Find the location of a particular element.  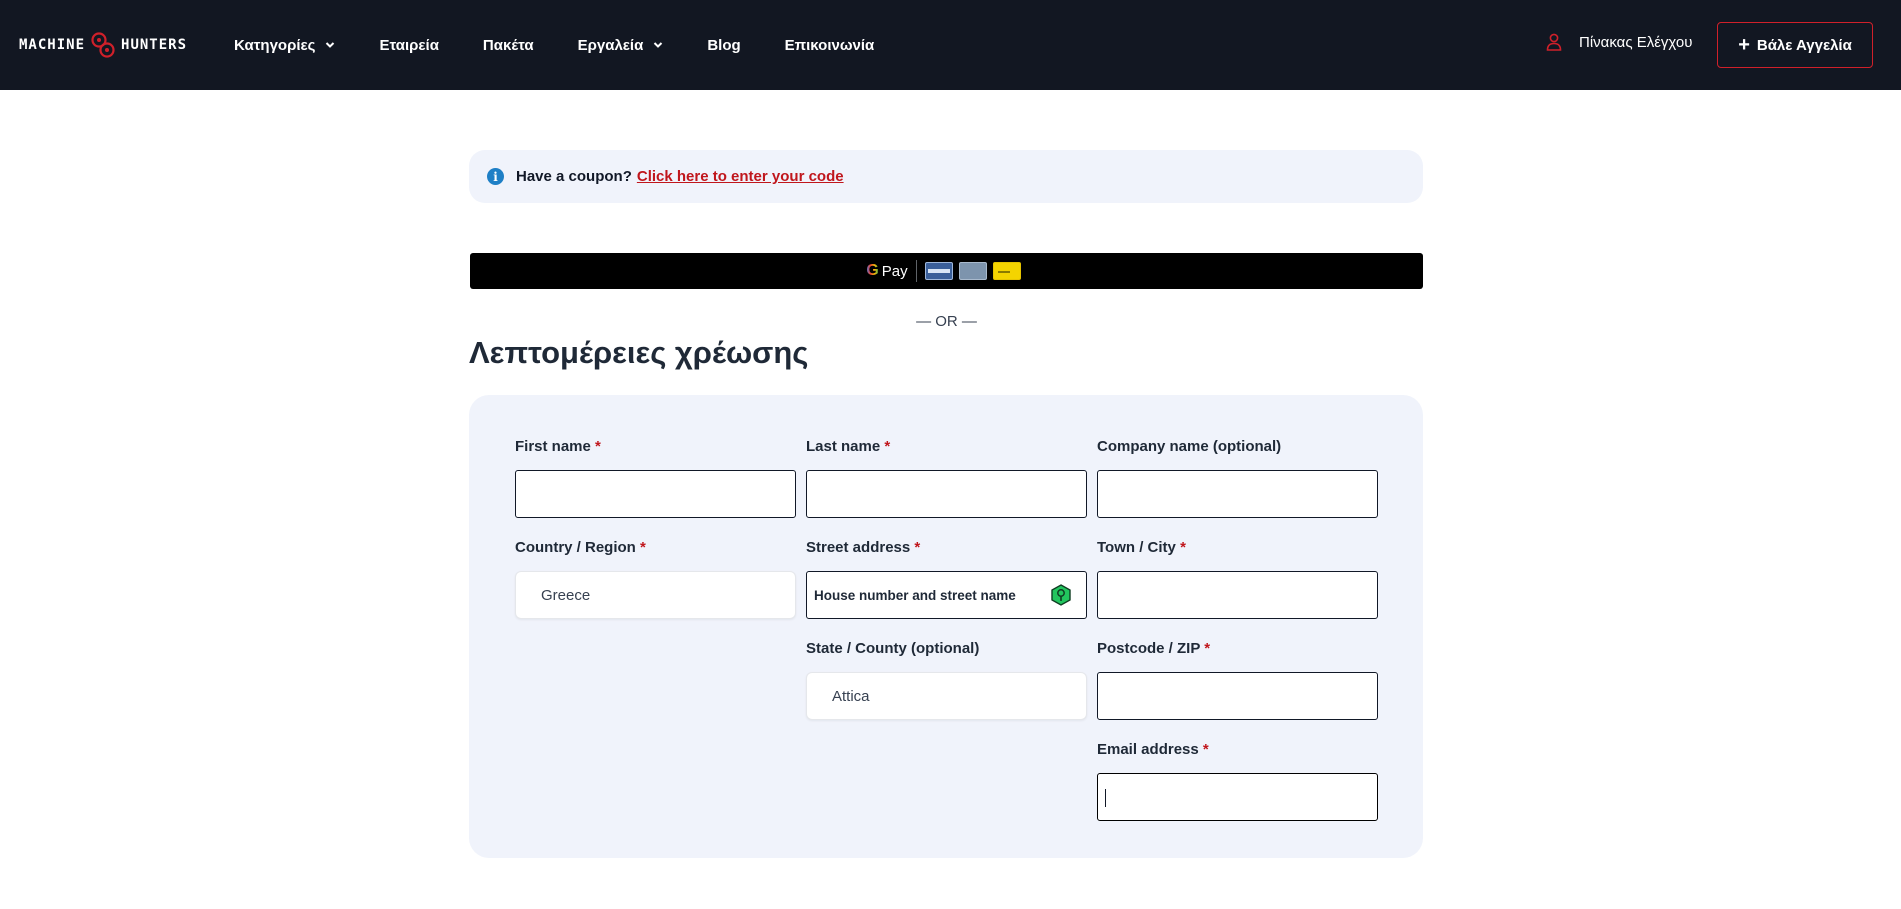

first-name-label: First name * is located at coordinates (558, 446).